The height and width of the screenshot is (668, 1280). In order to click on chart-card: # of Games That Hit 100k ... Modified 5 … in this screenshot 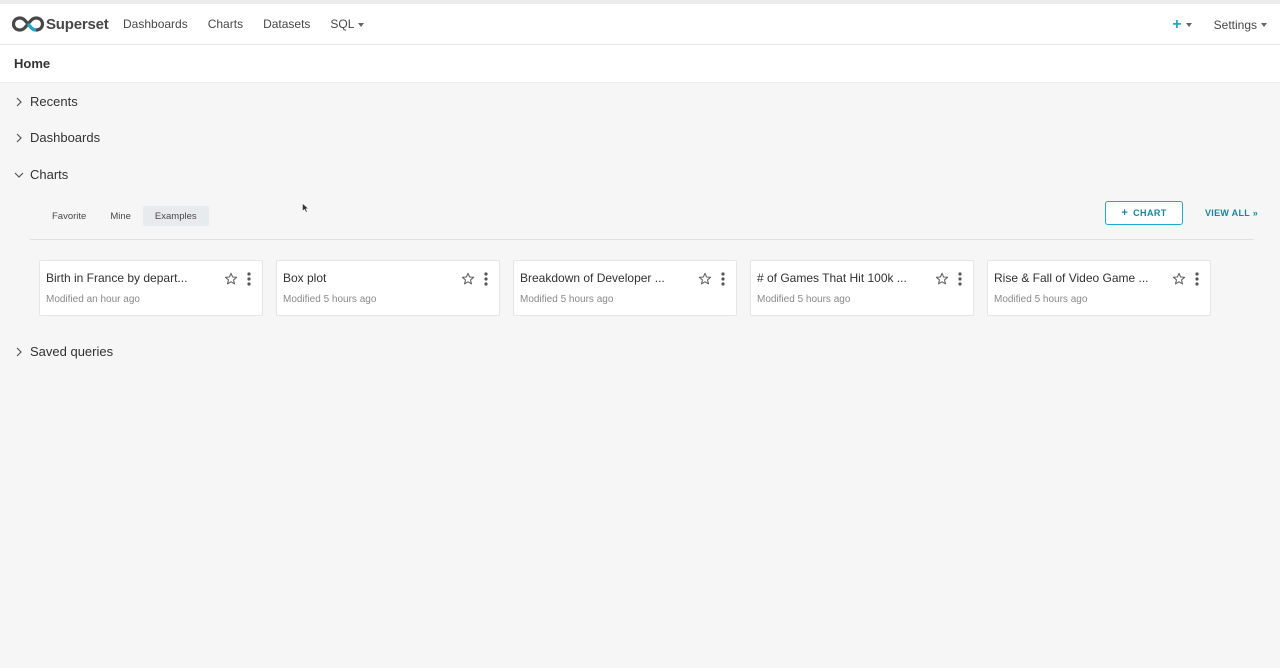, I will do `click(862, 288)`.